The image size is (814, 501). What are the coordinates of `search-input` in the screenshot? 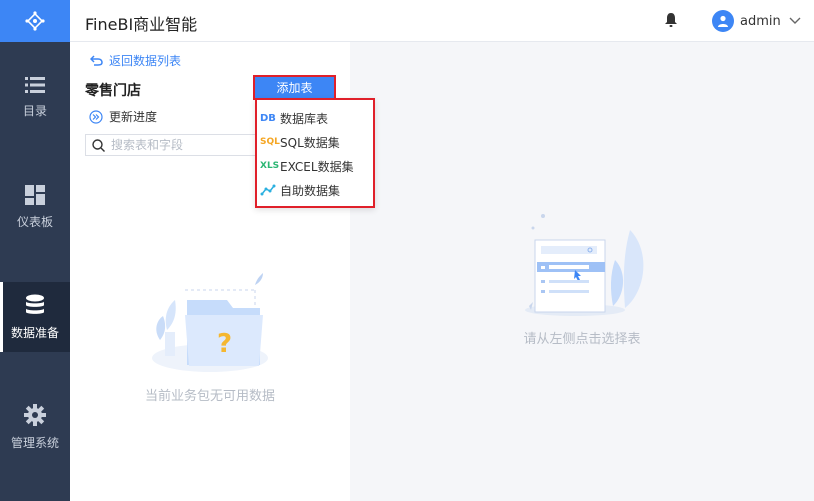 It's located at (181, 145).